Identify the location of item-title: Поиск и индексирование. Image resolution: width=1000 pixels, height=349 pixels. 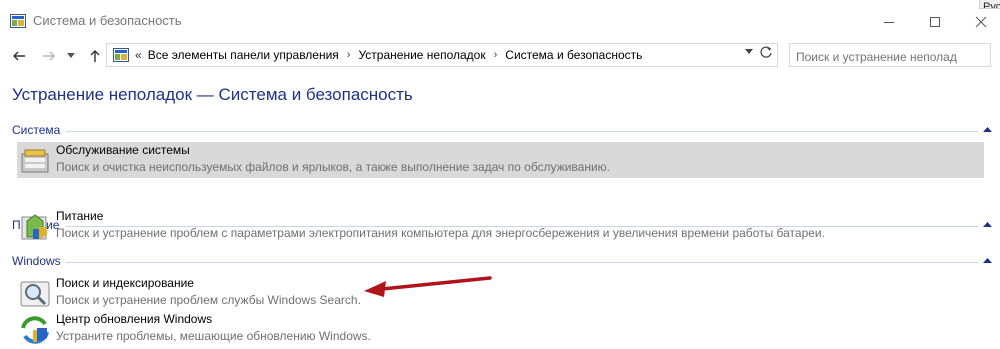
(125, 283).